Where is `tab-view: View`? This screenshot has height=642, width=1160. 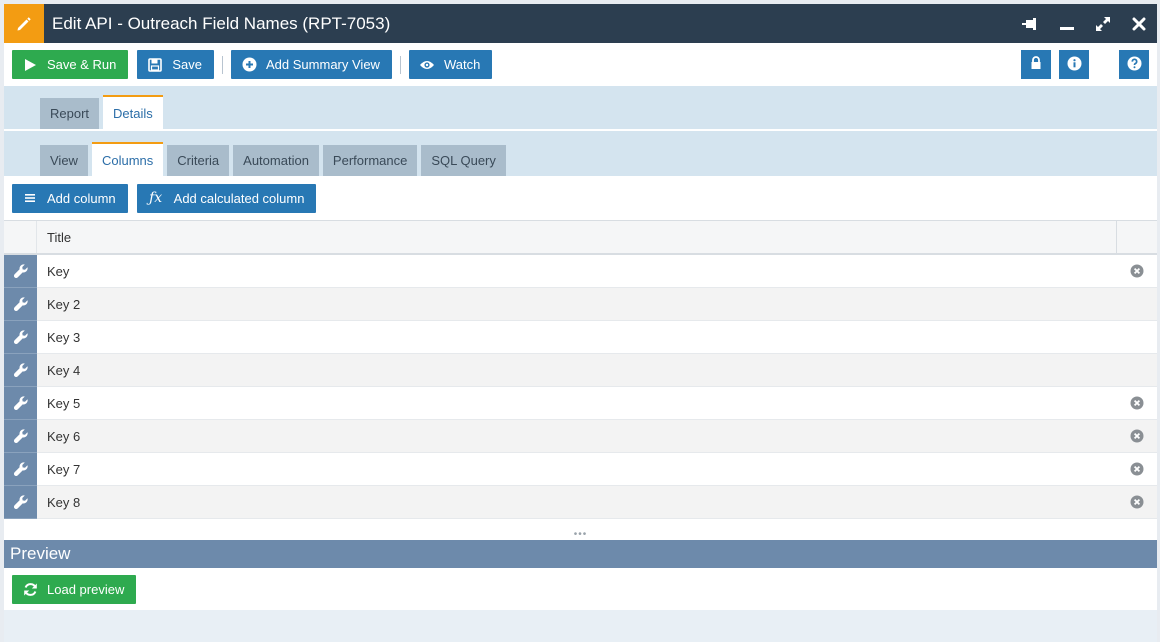 tab-view: View is located at coordinates (64, 160).